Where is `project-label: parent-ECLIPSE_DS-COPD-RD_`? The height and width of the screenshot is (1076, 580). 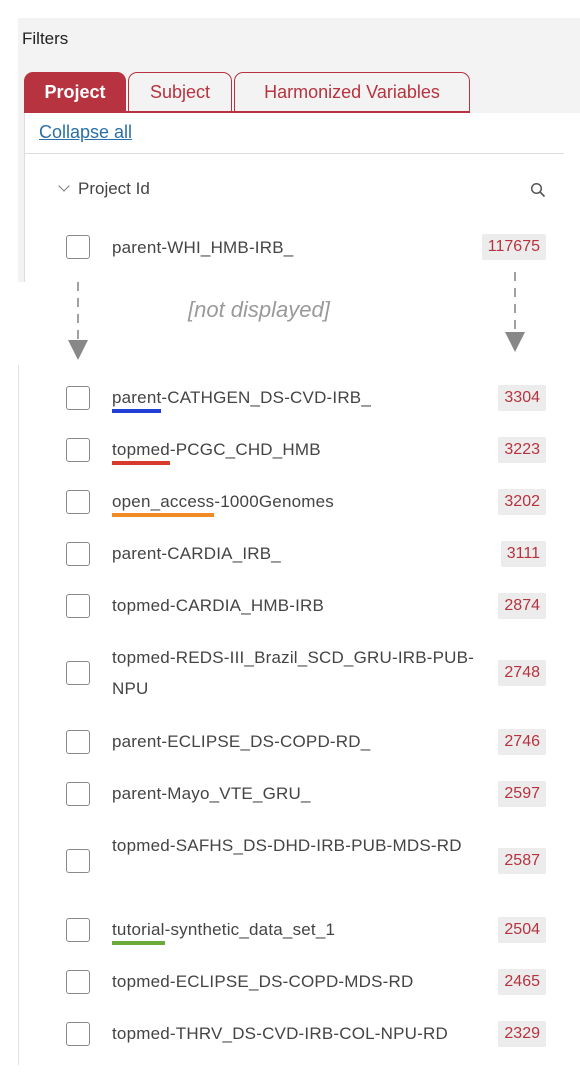 project-label: parent-ECLIPSE_DS-COPD-RD_ is located at coordinates (297, 741).